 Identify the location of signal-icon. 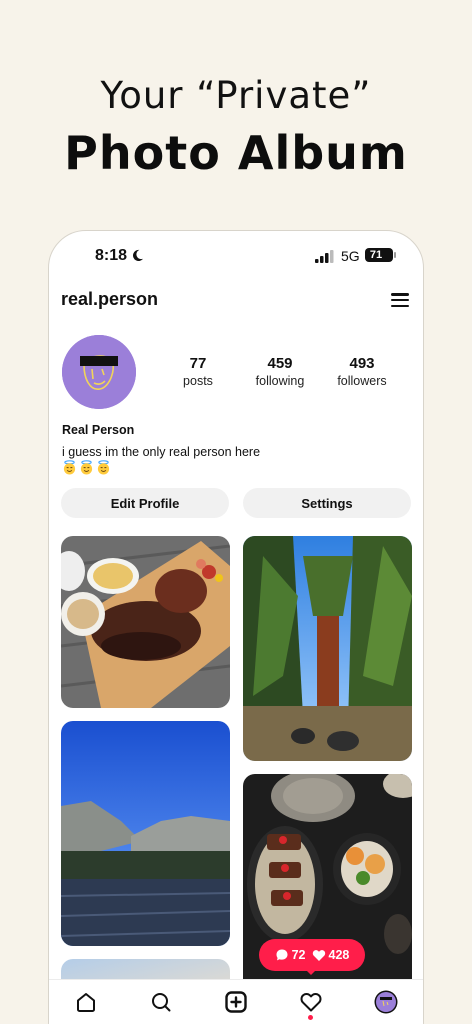
(324, 256).